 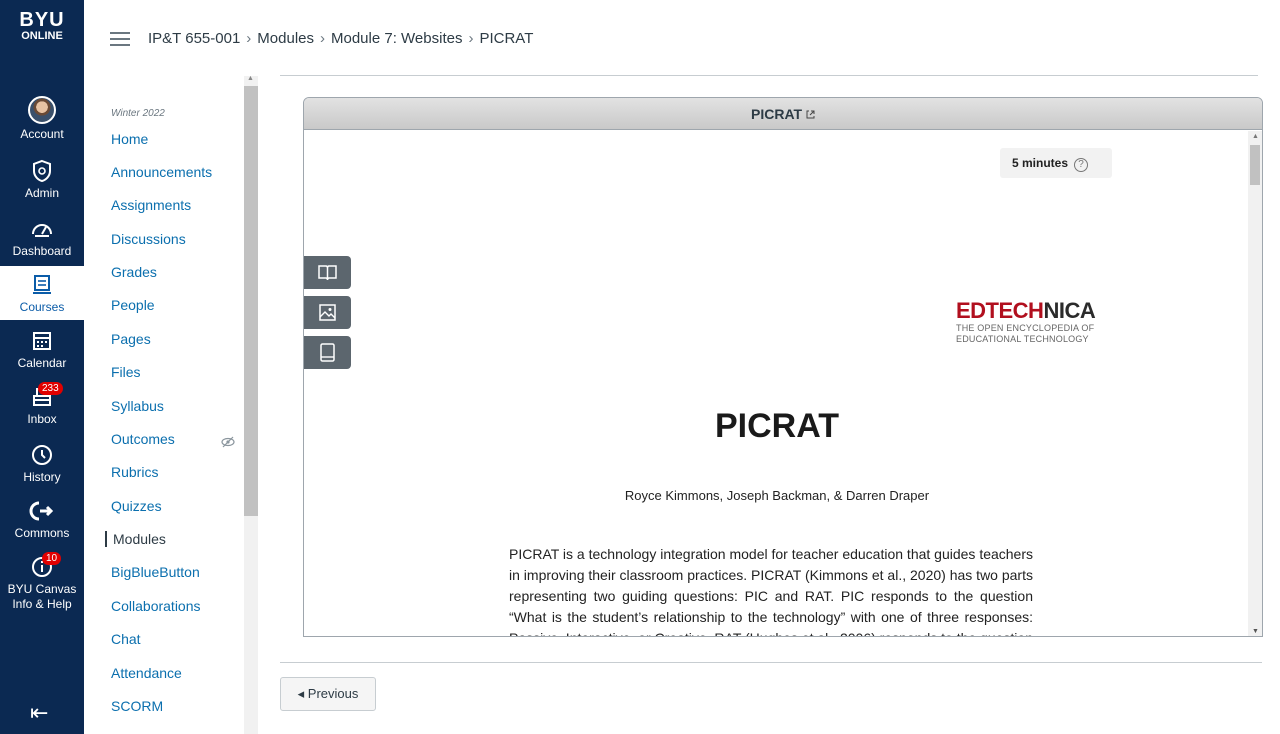 I want to click on breadcrumb-divider, so click(x=769, y=75).